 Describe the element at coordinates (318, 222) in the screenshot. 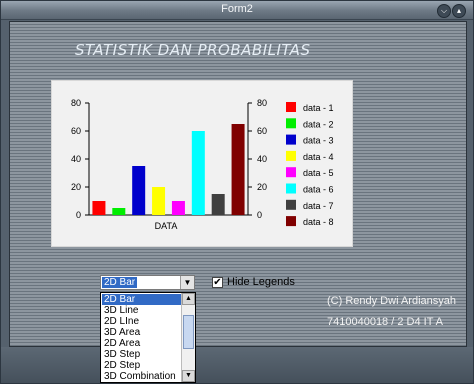

I see `legend-label-8: data - 8` at that location.